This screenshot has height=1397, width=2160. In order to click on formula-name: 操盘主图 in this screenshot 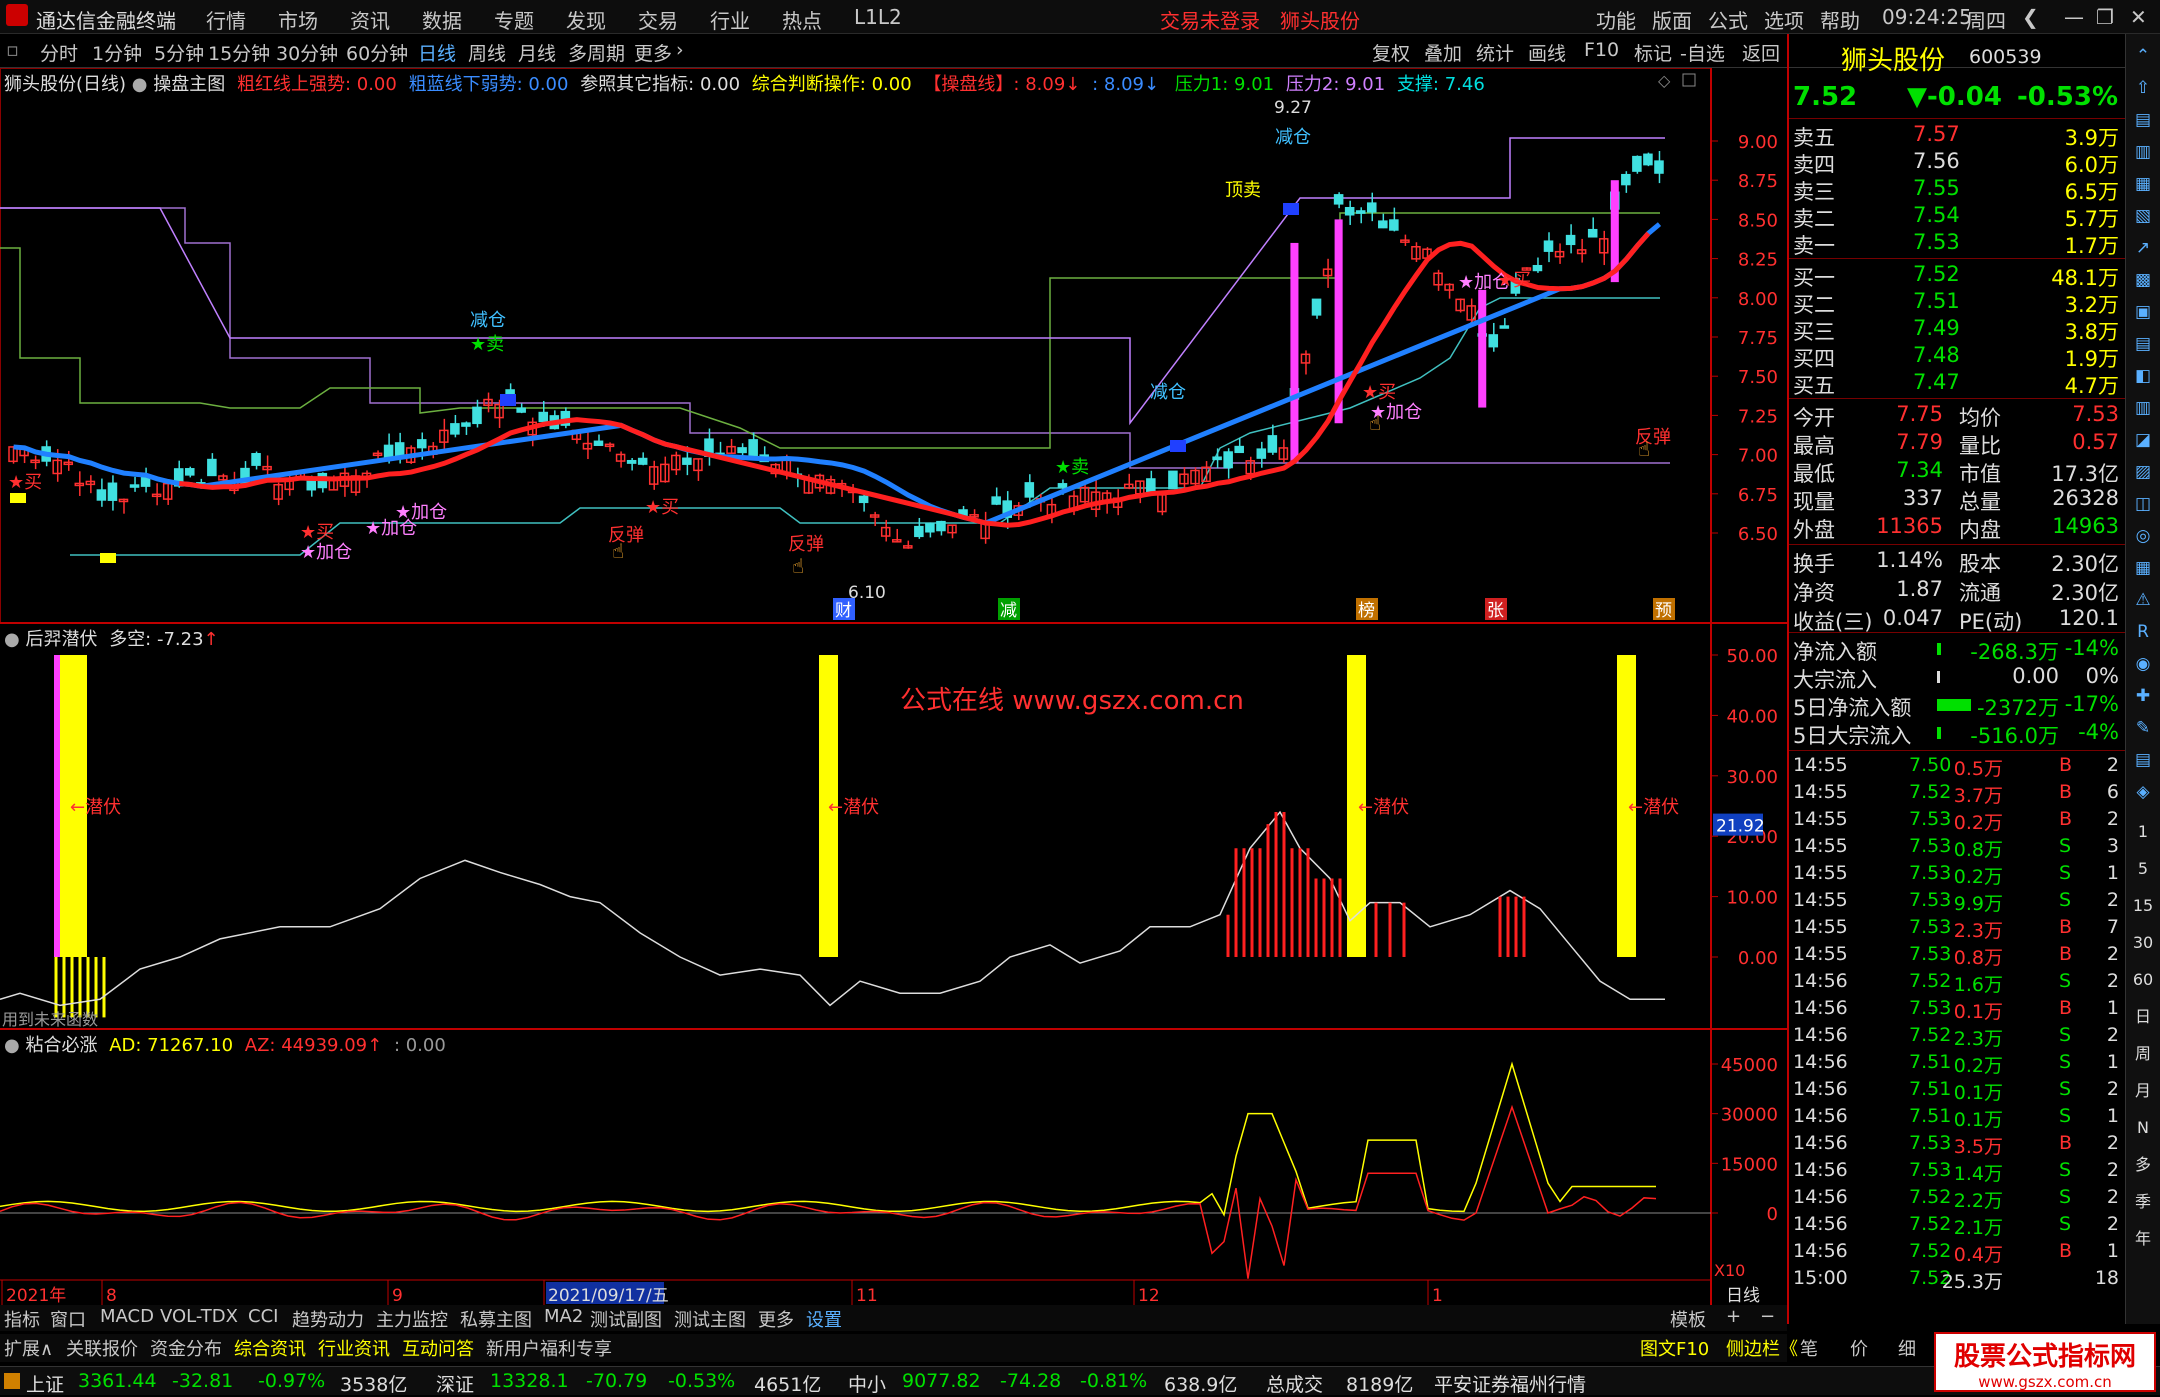, I will do `click(189, 84)`.